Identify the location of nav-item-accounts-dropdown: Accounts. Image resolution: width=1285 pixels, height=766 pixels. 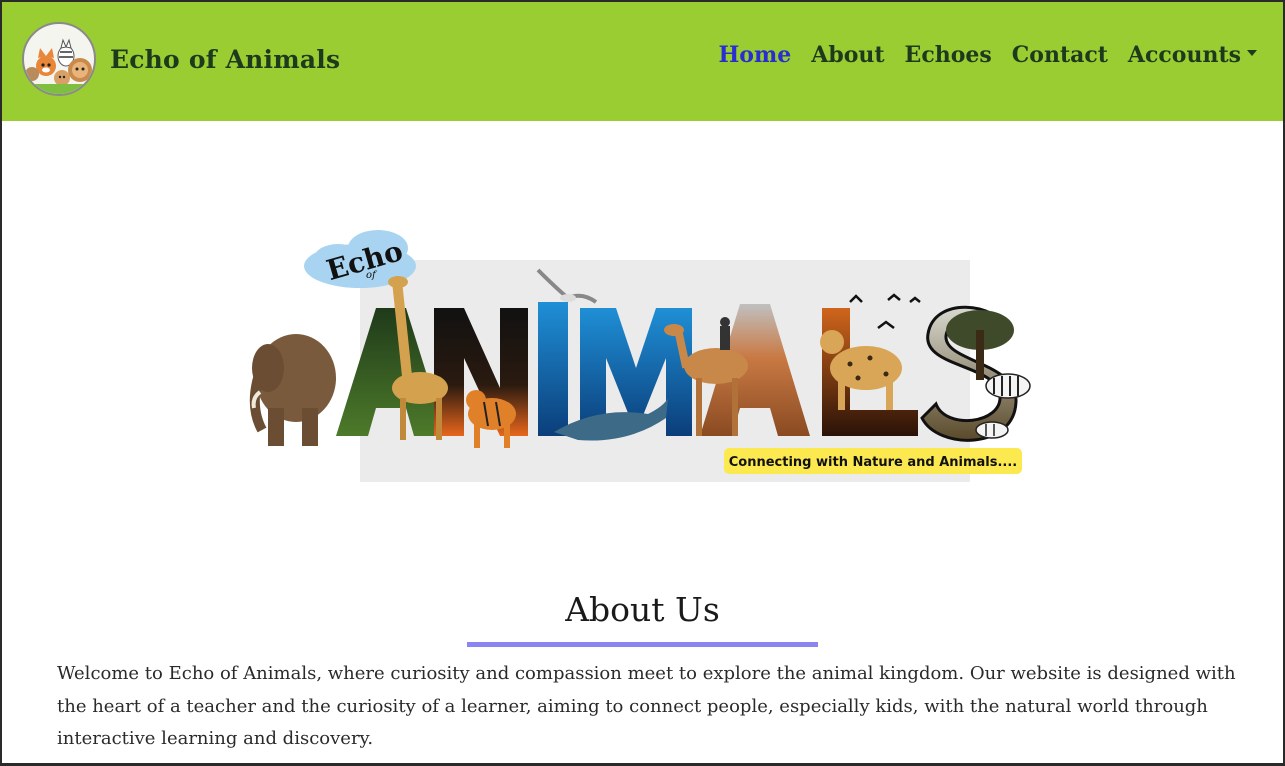
(1192, 55).